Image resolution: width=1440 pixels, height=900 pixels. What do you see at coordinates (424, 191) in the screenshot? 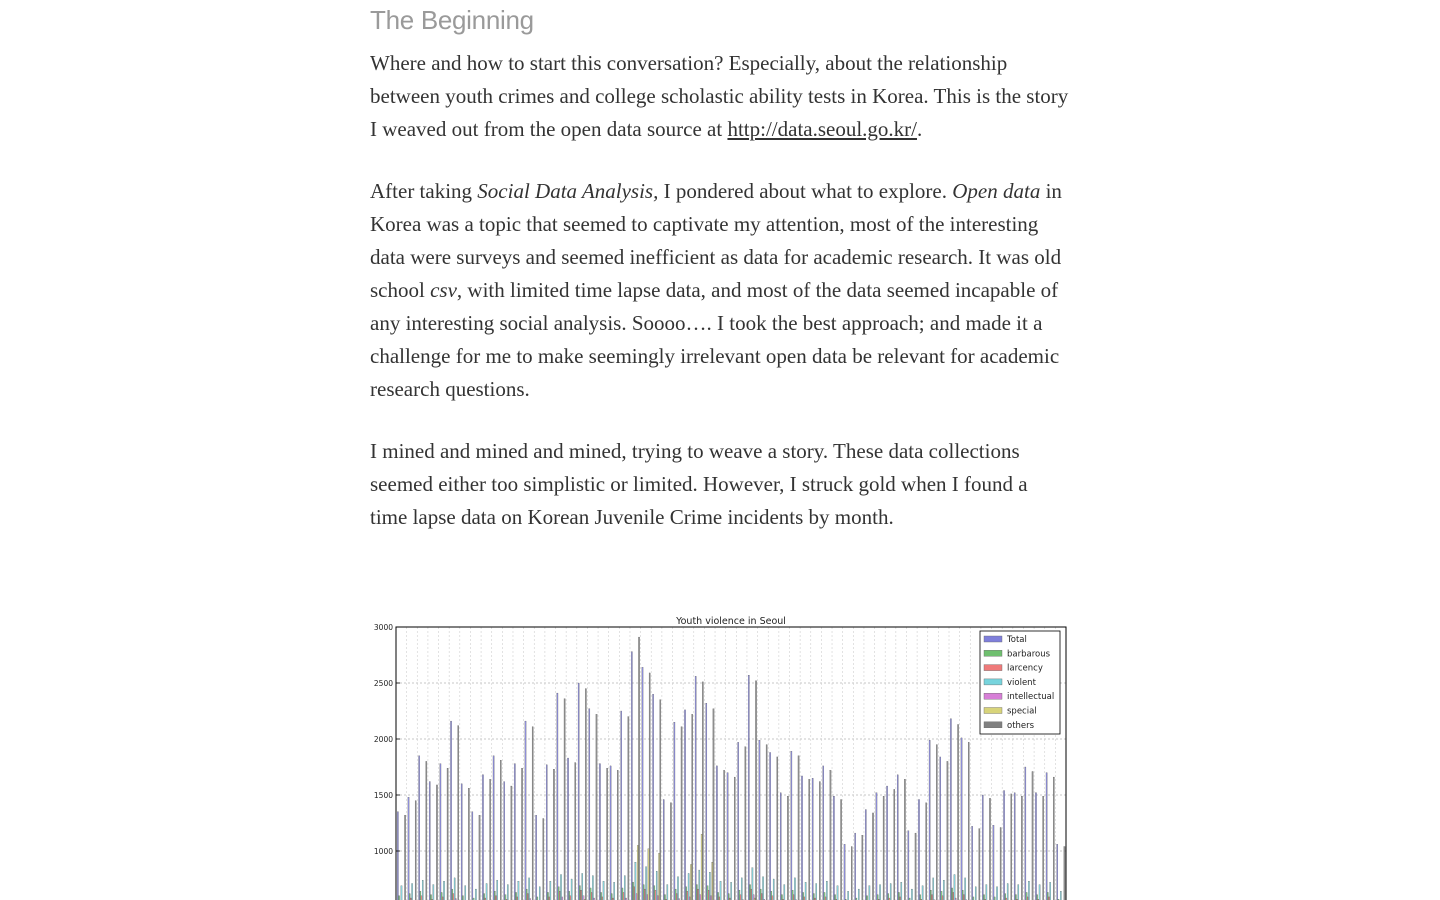
I see `paragraph-background-text-1: After taking` at bounding box center [424, 191].